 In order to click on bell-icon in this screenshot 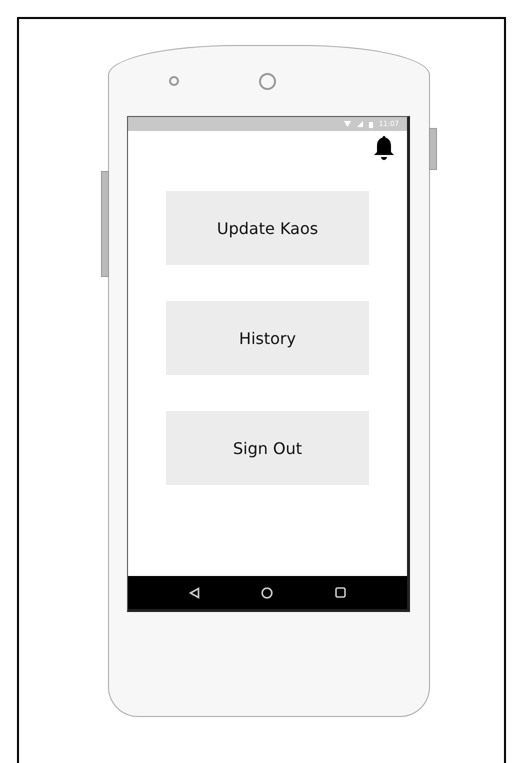, I will do `click(384, 148)`.